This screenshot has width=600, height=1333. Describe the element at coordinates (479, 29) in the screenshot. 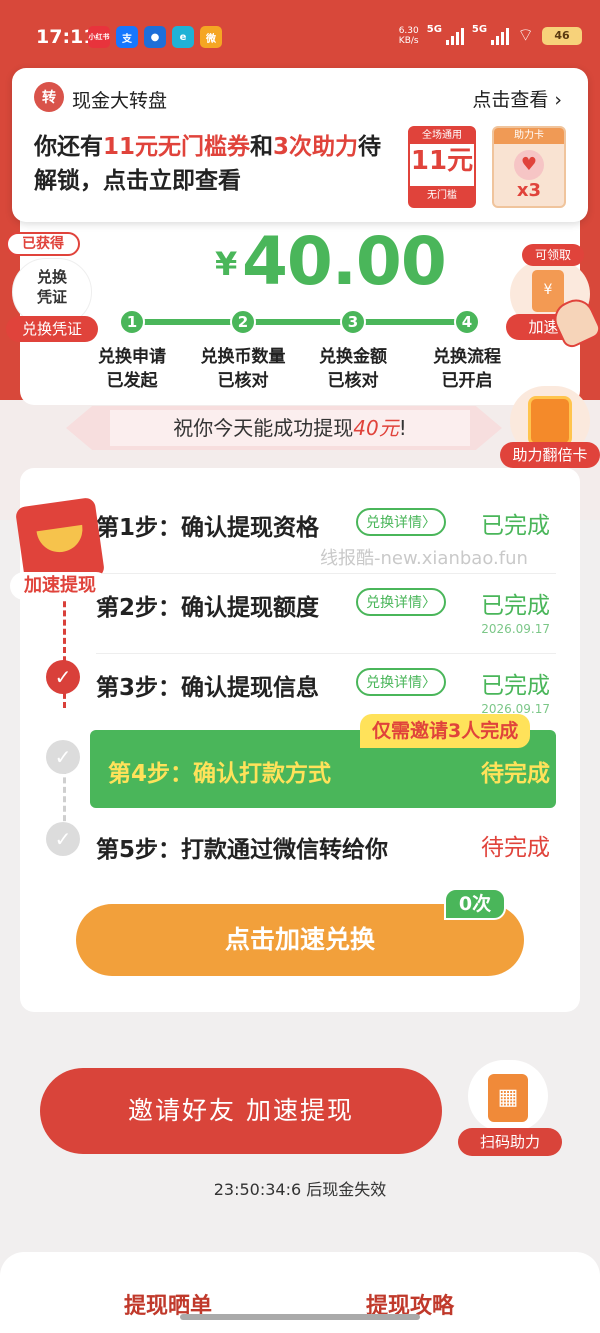

I see `network-type-2: 5G` at that location.